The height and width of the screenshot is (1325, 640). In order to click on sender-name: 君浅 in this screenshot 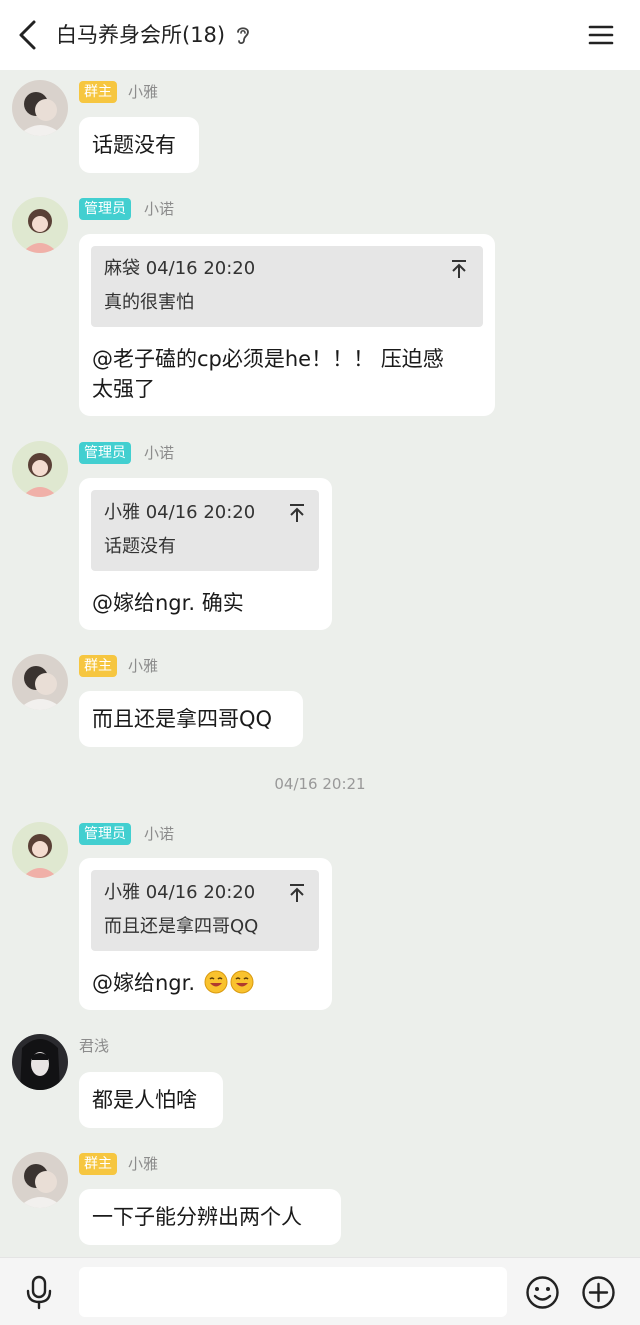, I will do `click(94, 1046)`.